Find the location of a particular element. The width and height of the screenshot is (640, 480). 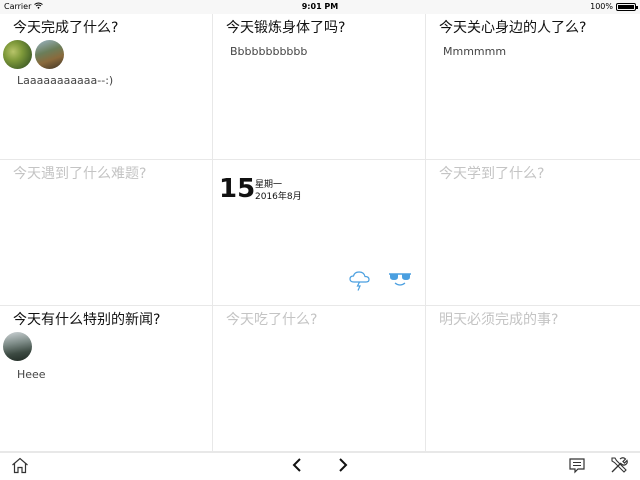

notes-icon is located at coordinates (577, 467).